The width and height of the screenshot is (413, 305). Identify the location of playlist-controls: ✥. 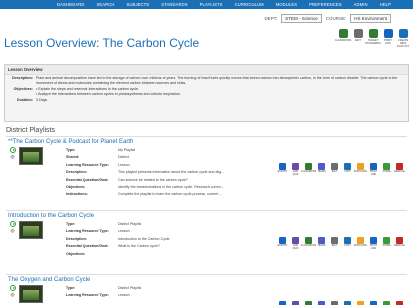
(36, 173).